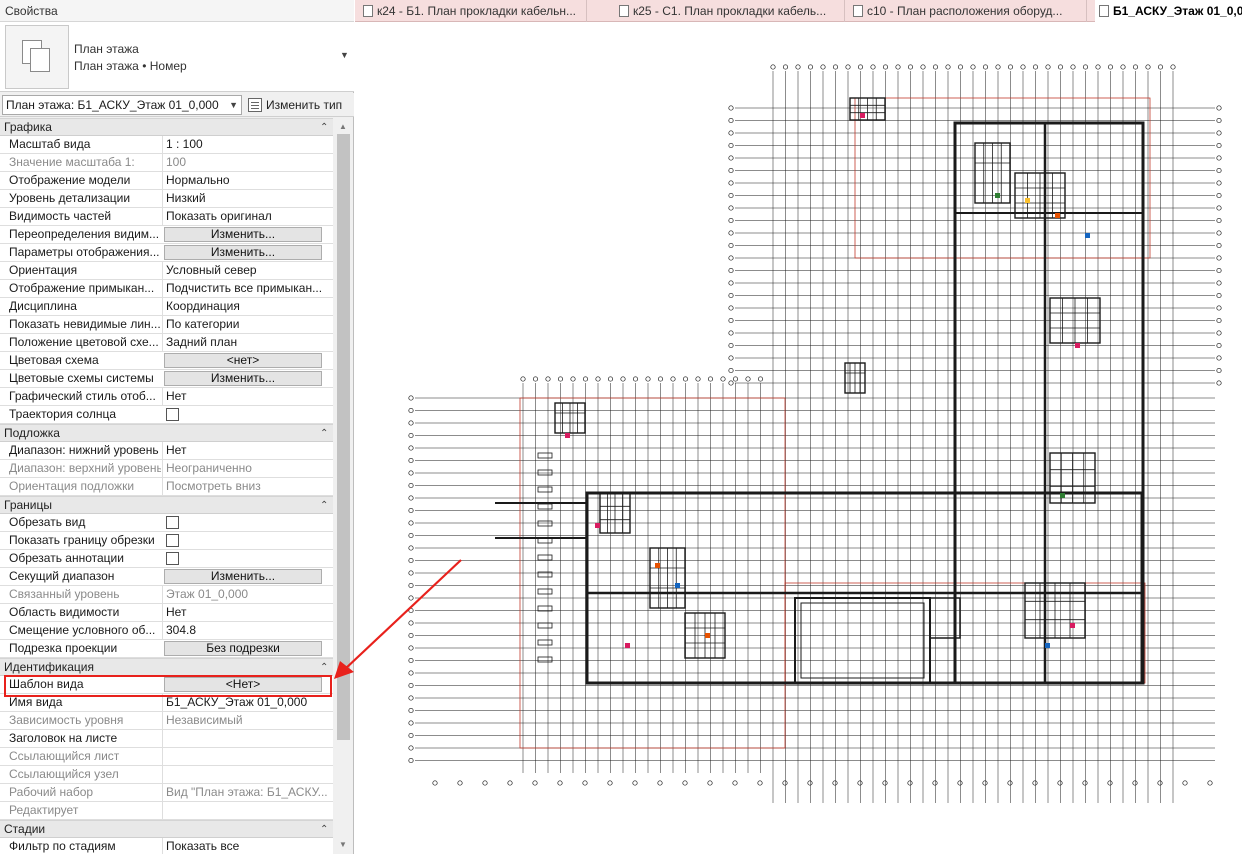 This screenshot has height=854, width=1242. What do you see at coordinates (64, 594) in the screenshot?
I see `prop-label: Связанный уровень` at bounding box center [64, 594].